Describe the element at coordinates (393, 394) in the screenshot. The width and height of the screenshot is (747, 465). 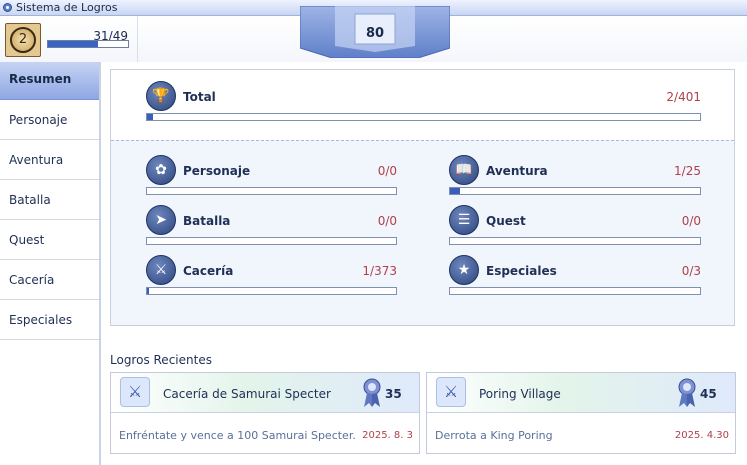
I see `recent-card-points: 35` at that location.